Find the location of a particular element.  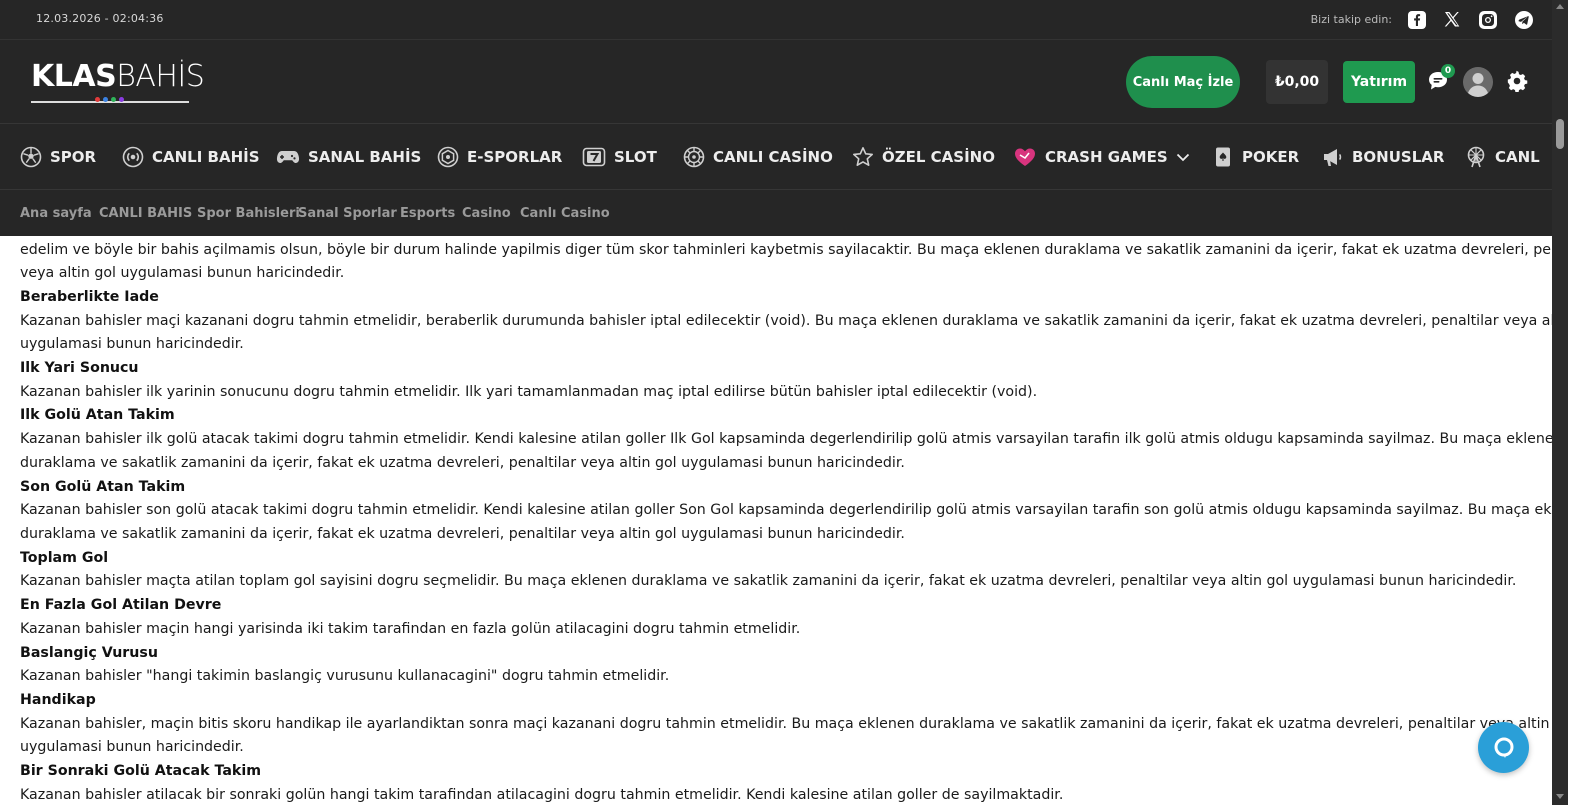

nav-item-e-sporlar: E-SPORLAR is located at coordinates (500, 156).